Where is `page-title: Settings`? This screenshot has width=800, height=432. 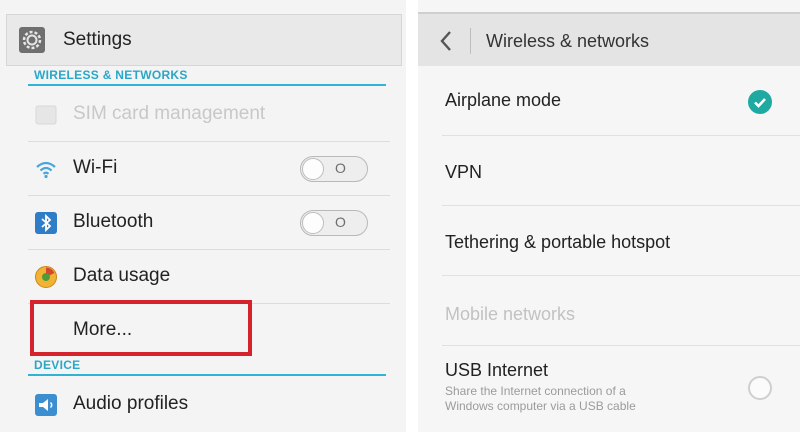
page-title: Settings is located at coordinates (97, 39).